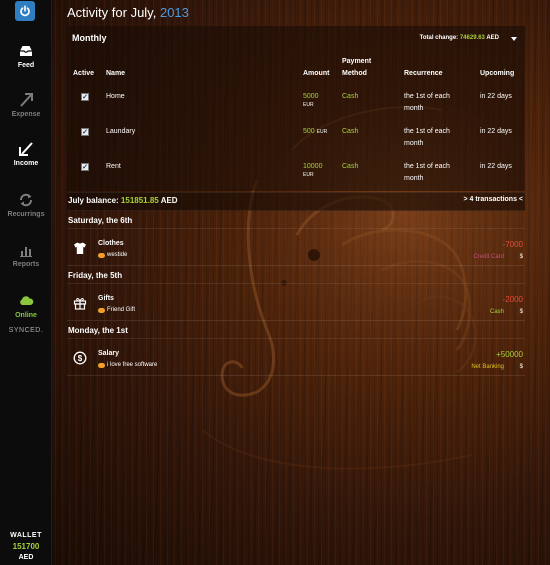 The image size is (550, 565). What do you see at coordinates (128, 12) in the screenshot?
I see `page-title: Activity for July, 2013` at bounding box center [128, 12].